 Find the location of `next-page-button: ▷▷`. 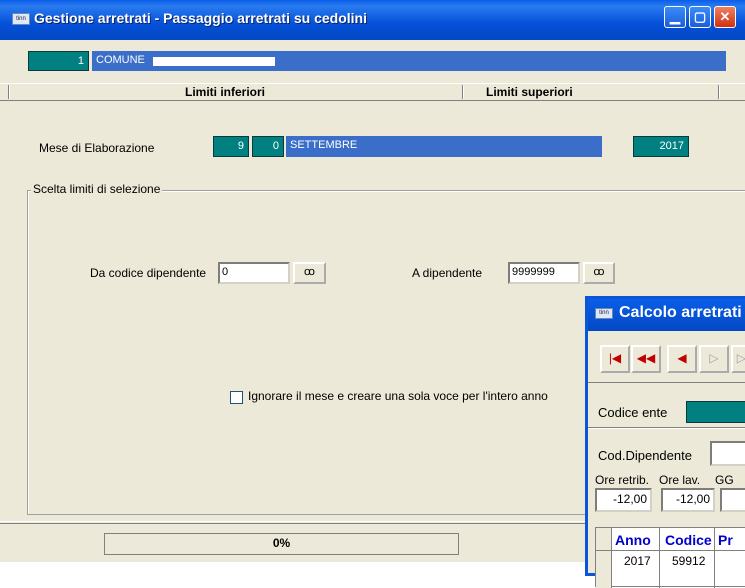

next-page-button: ▷▷ is located at coordinates (738, 359).